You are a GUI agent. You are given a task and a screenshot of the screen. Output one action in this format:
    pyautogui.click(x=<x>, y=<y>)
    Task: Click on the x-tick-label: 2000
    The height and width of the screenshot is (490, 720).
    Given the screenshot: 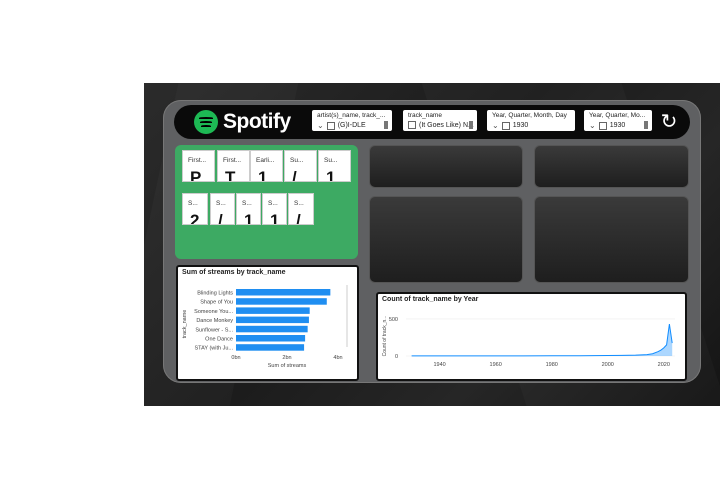 What is the action you would take?
    pyautogui.click(x=608, y=365)
    